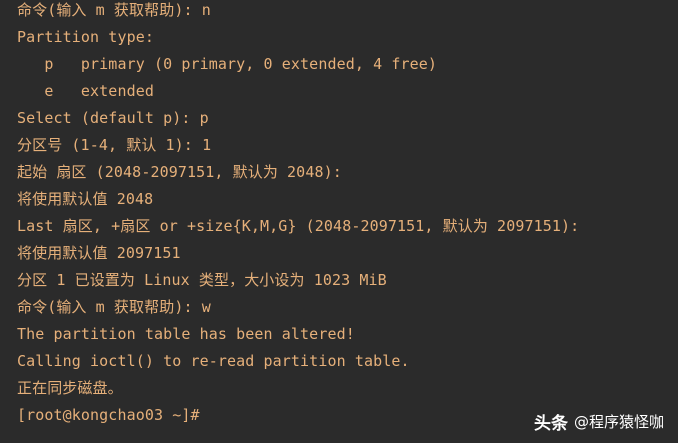 Image resolution: width=678 pixels, height=443 pixels. I want to click on terminal-line-partition-created: 分区 1 已设置为 Linux 类型，大小设为 1023 MiB, so click(202, 280).